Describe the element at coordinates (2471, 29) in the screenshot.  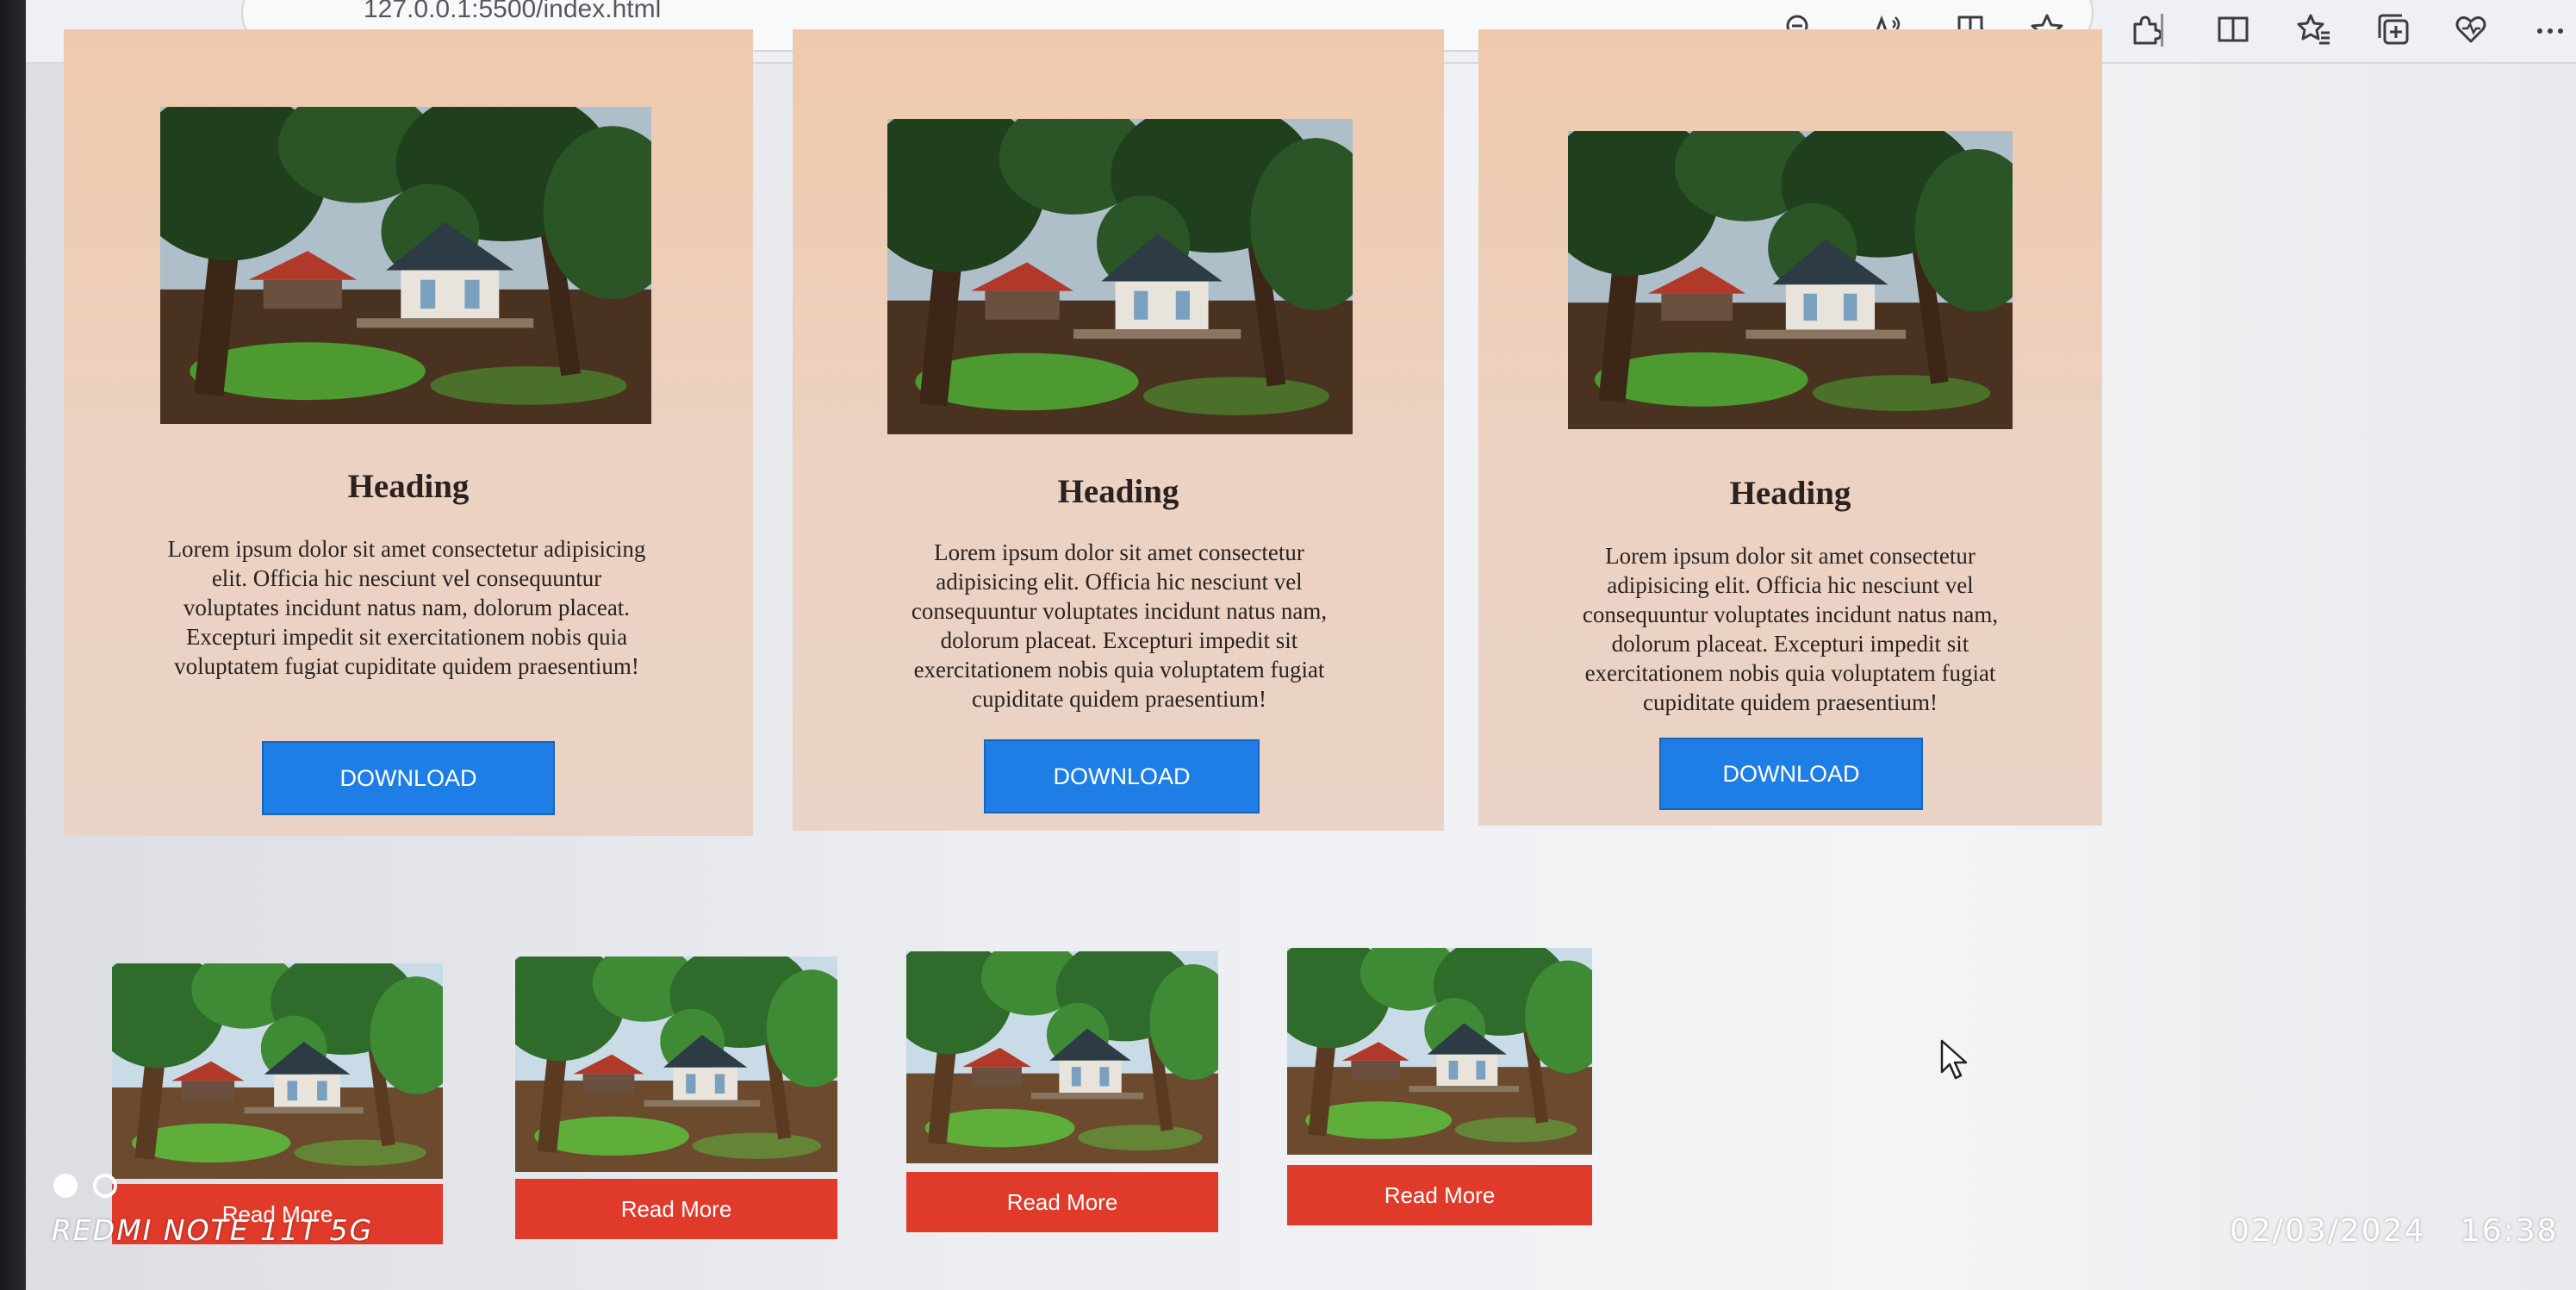
I see `browser-essentials-icon` at that location.